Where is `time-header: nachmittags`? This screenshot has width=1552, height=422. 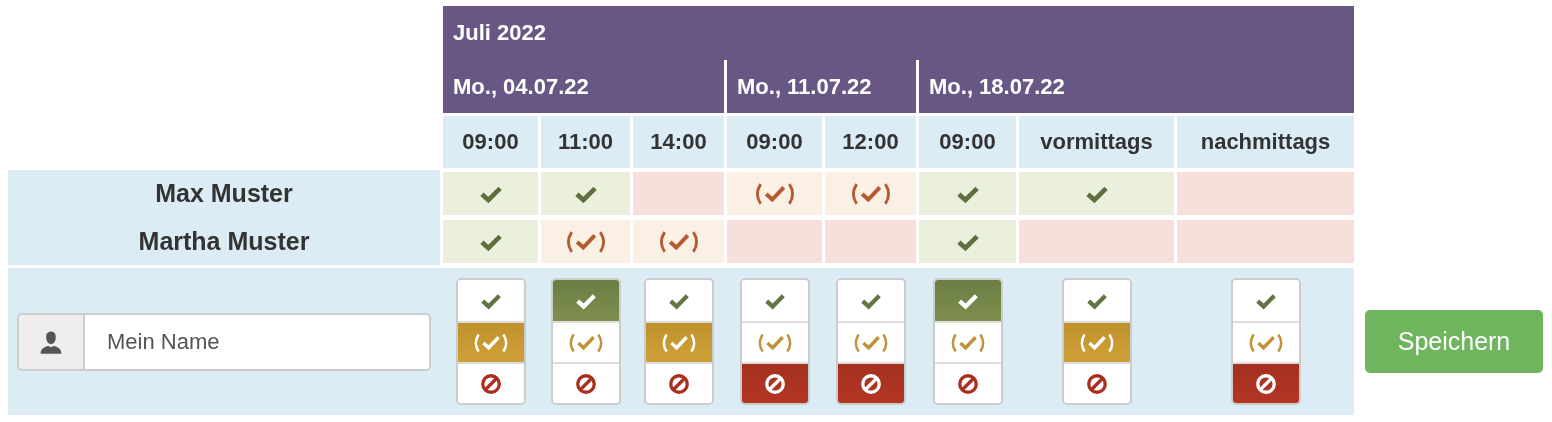 time-header: nachmittags is located at coordinates (1265, 142).